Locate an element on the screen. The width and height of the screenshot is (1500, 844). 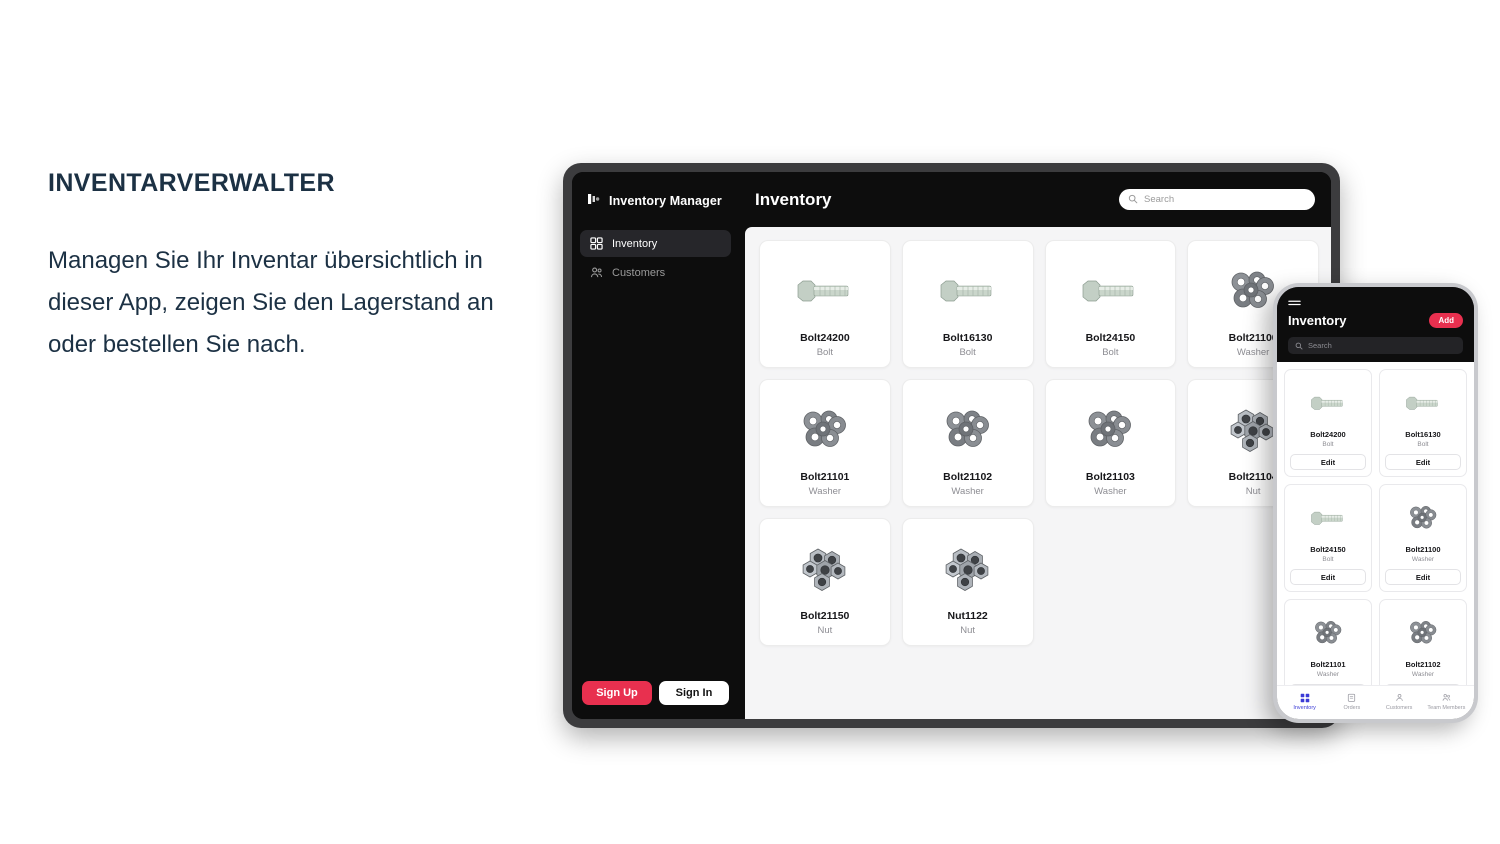
product-card: Bolt24200 Bolt is located at coordinates (825, 304).